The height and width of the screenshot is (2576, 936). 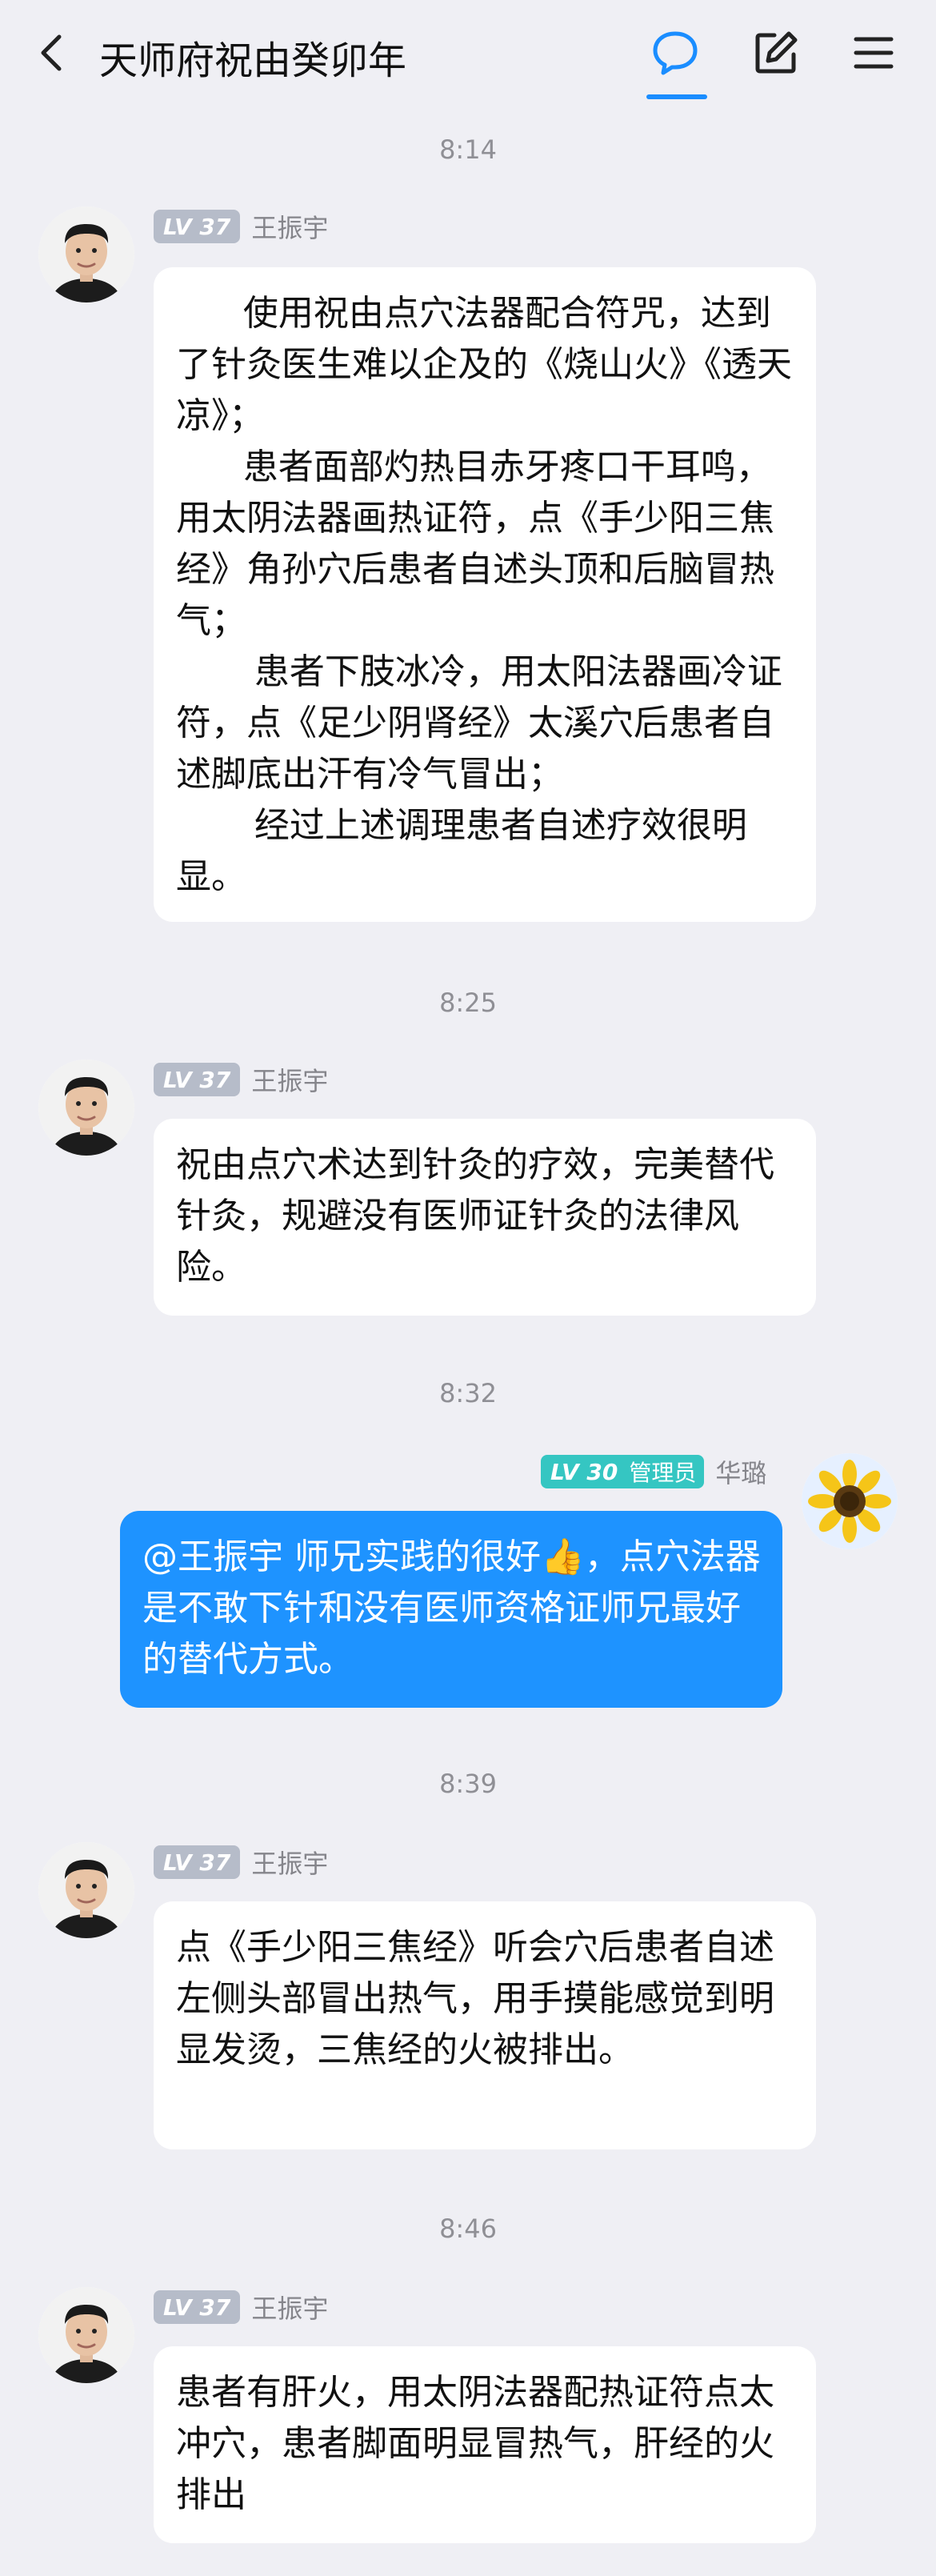 What do you see at coordinates (776, 52) in the screenshot?
I see `edit-icon` at bounding box center [776, 52].